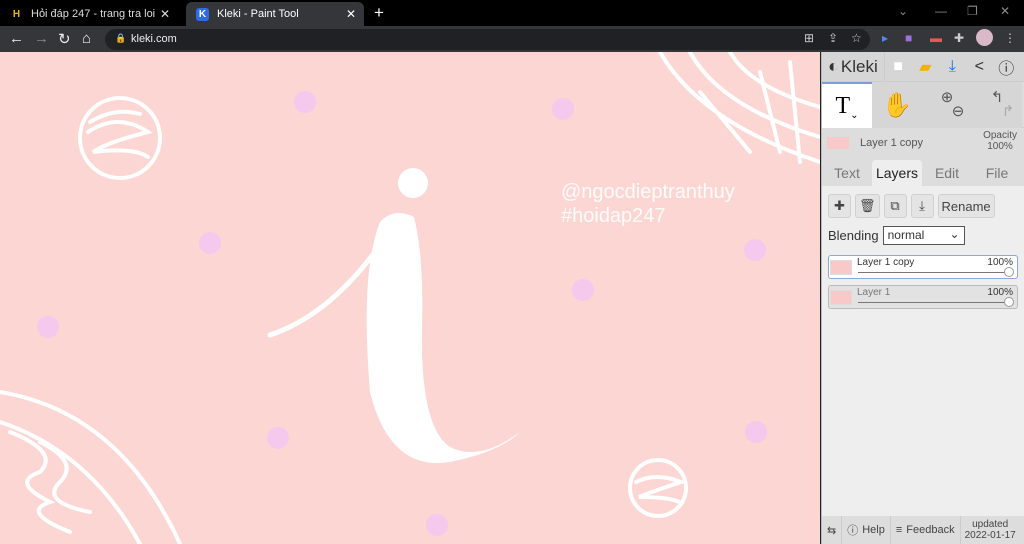 The image size is (1024, 544). I want to click on minimize-button: —, so click(941, 11).